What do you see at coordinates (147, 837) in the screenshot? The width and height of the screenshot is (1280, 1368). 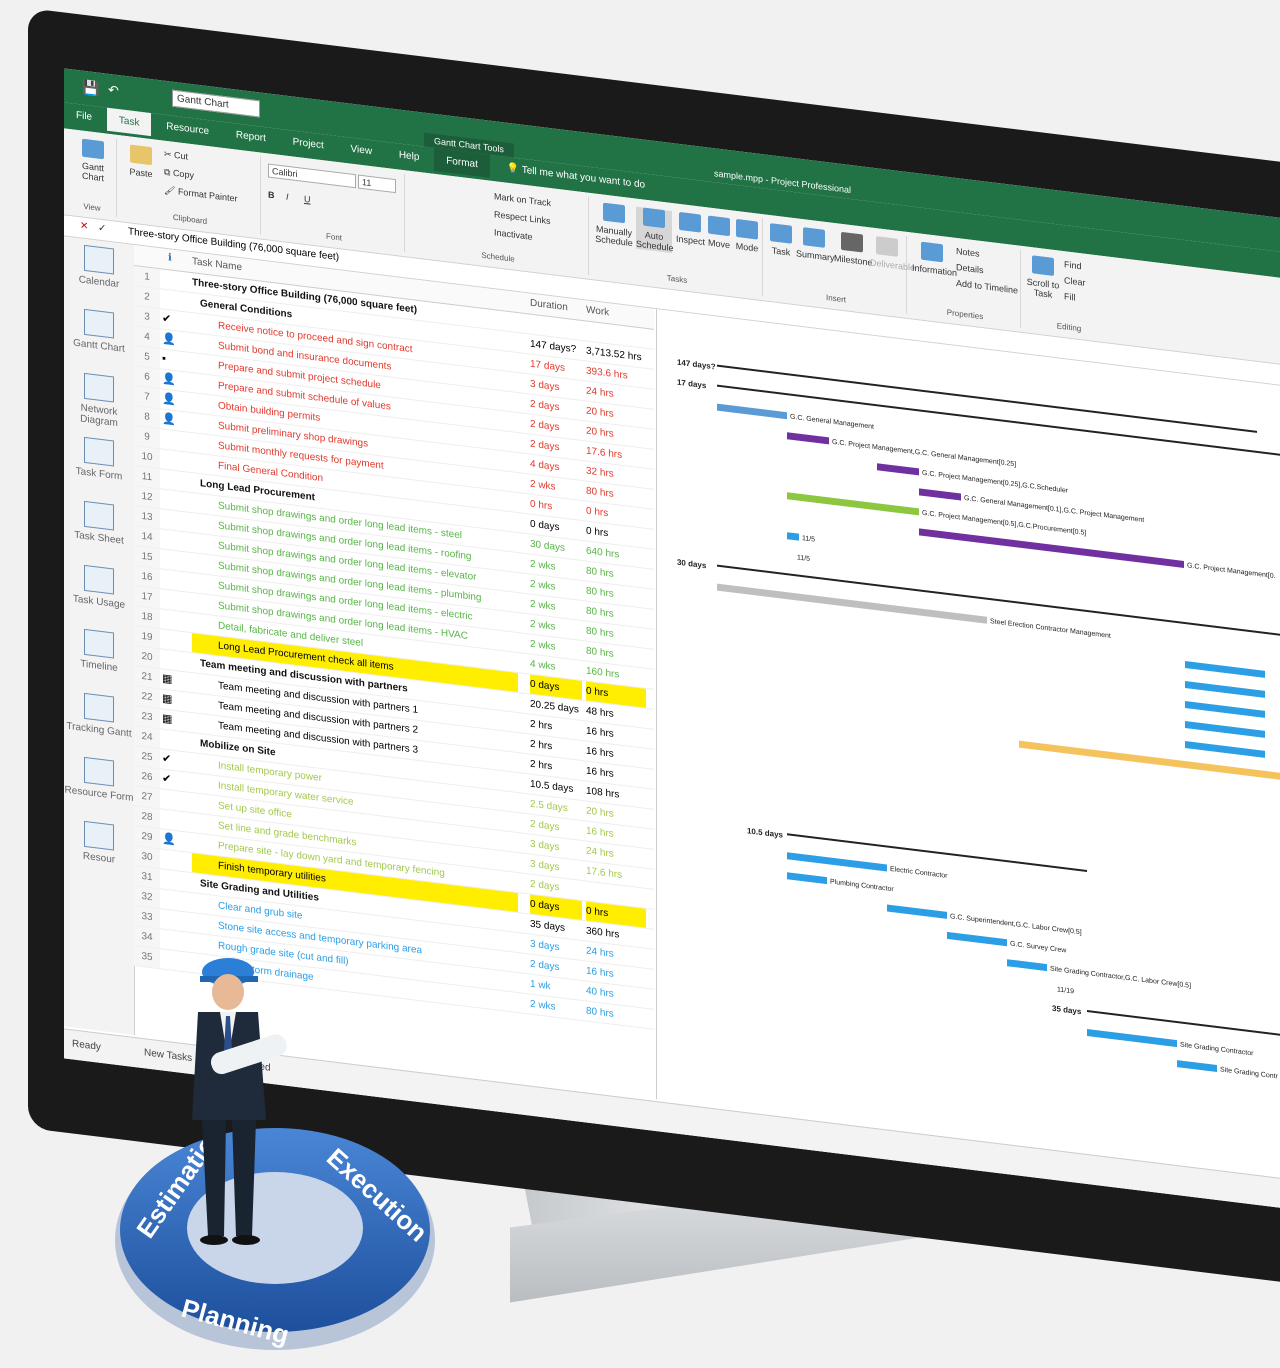 I see `row-number: 29` at bounding box center [147, 837].